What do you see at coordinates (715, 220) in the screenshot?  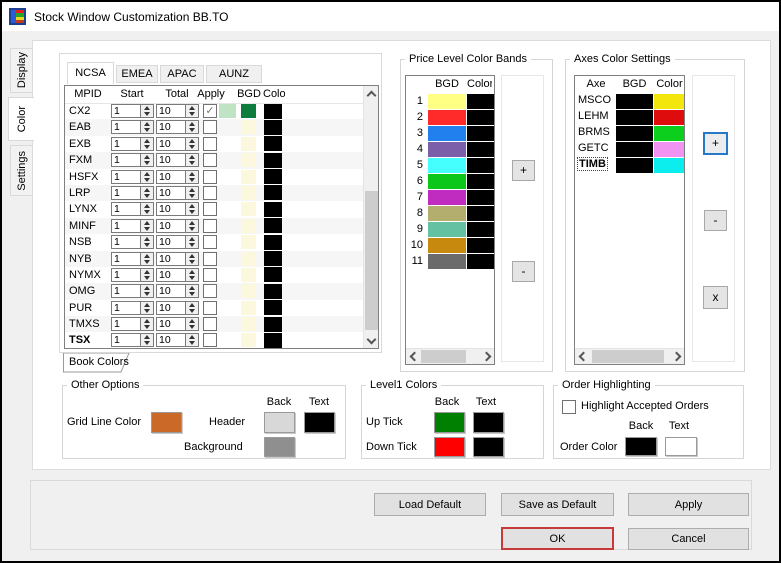 I see `axes-remove-button: -` at bounding box center [715, 220].